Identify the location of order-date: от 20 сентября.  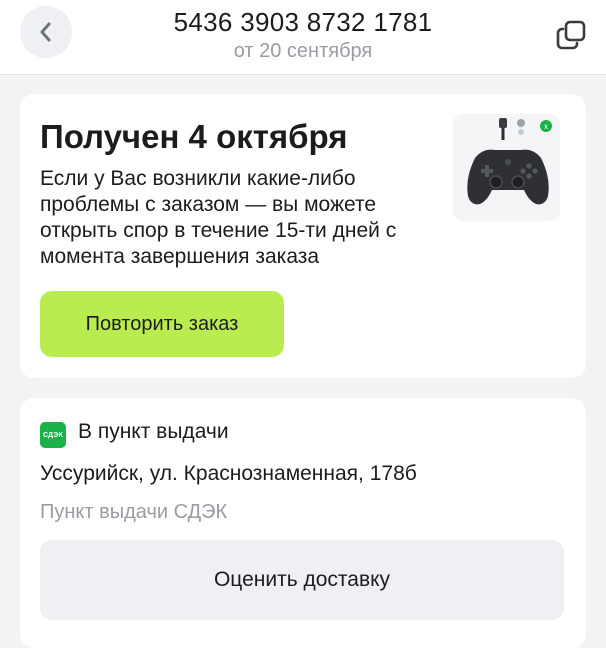
(303, 51).